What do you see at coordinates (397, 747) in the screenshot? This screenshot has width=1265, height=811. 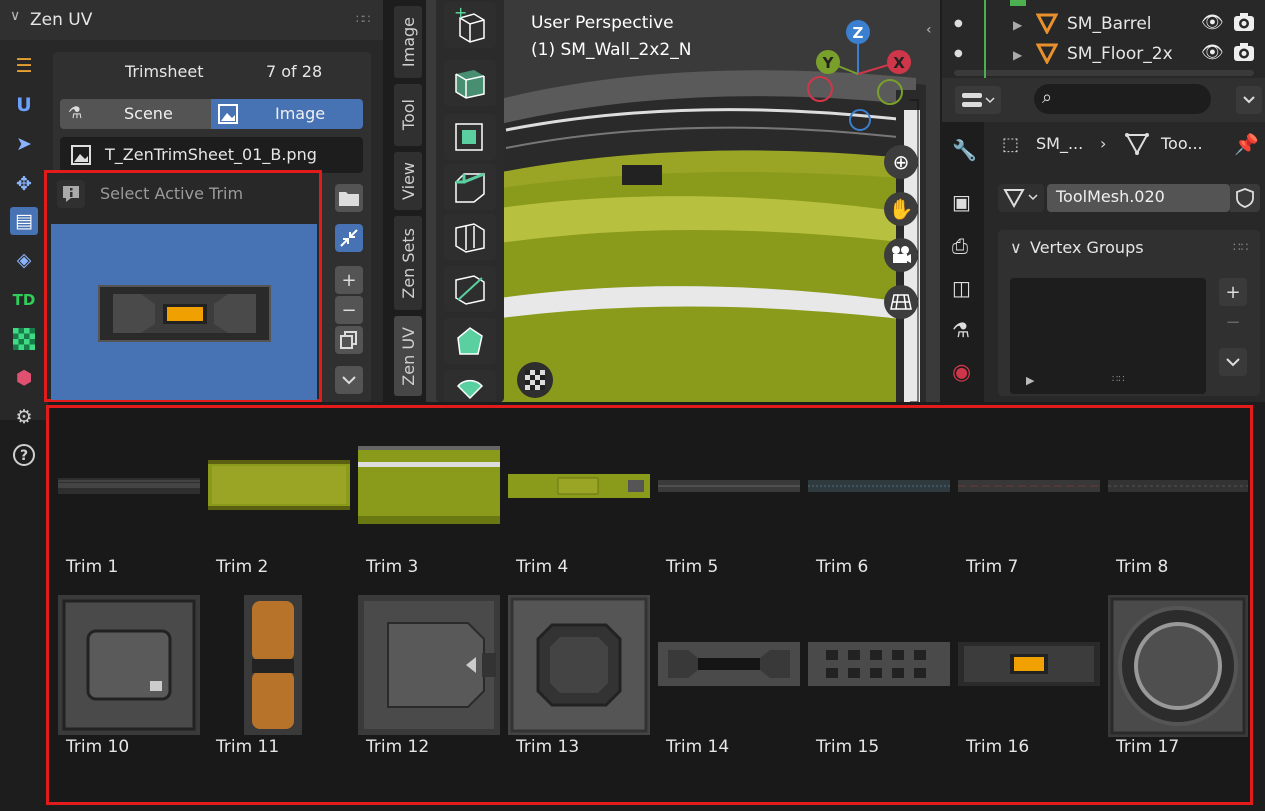 I see `trim-label: Trim 12` at bounding box center [397, 747].